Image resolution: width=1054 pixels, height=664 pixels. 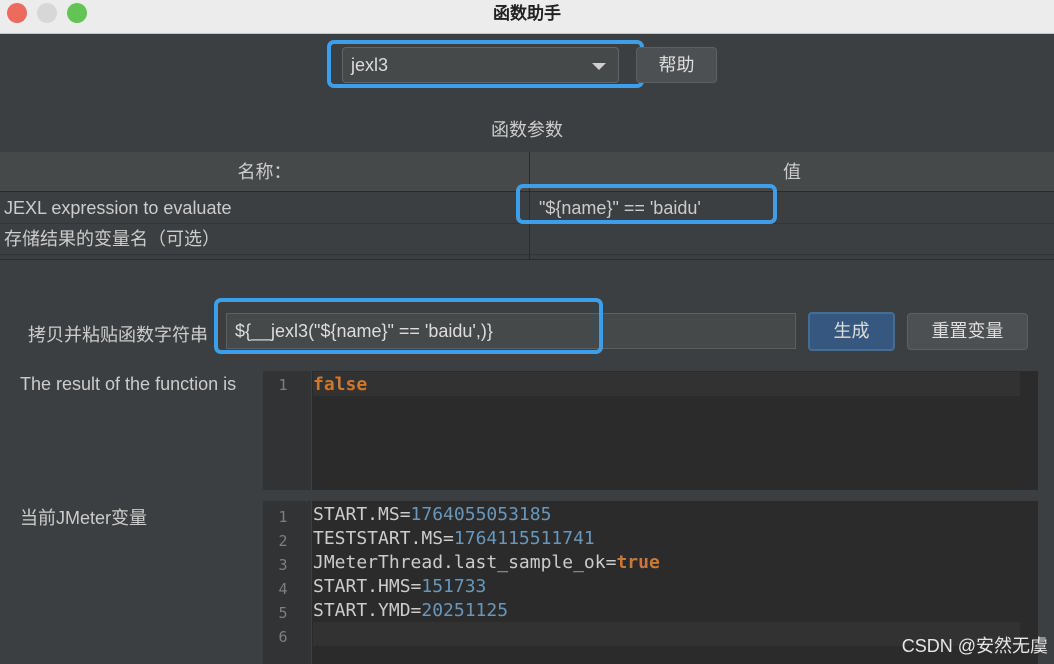 What do you see at coordinates (264, 172) in the screenshot?
I see `header-name: 名称：` at bounding box center [264, 172].